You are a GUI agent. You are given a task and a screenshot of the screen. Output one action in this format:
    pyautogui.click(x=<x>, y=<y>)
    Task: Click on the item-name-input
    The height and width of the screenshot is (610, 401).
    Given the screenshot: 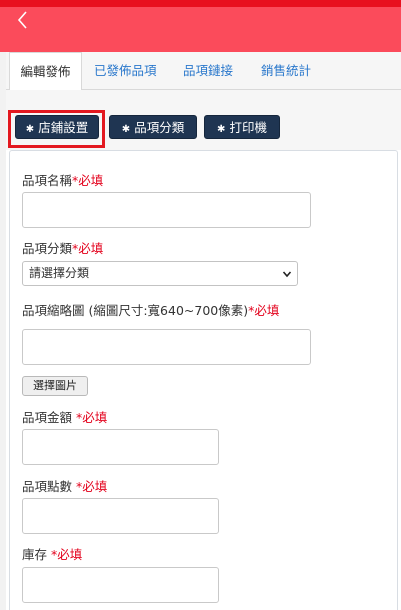 What is the action you would take?
    pyautogui.click(x=166, y=210)
    